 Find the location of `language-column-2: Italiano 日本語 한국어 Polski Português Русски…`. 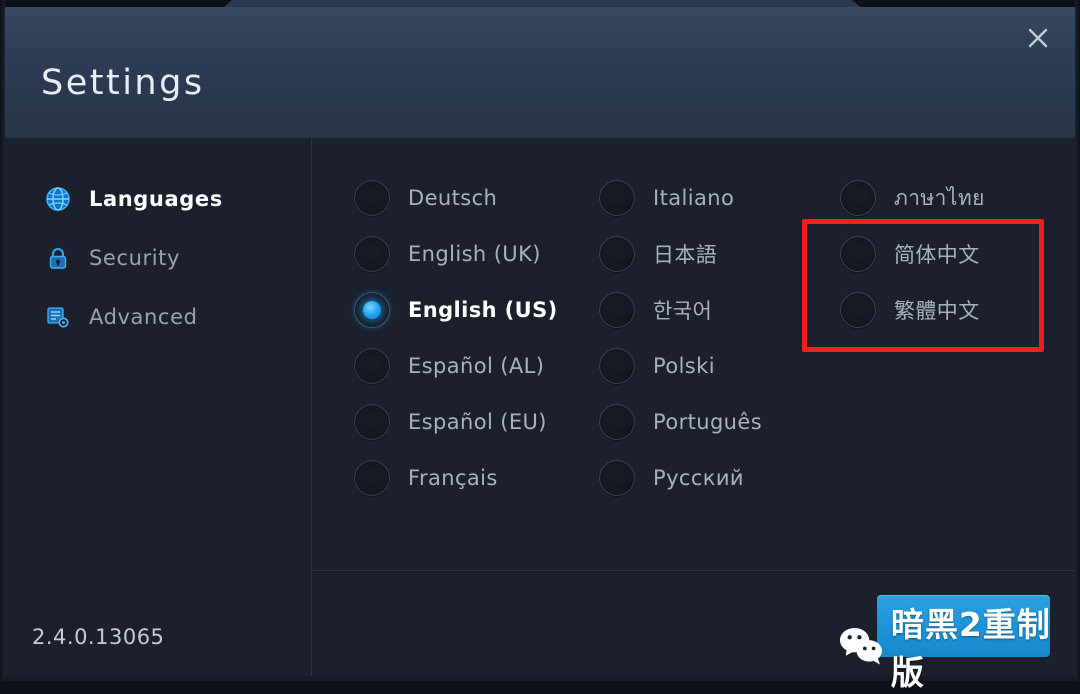

language-column-2: Italiano 日本語 한국어 Polski Português Русски… is located at coordinates (706, 338).